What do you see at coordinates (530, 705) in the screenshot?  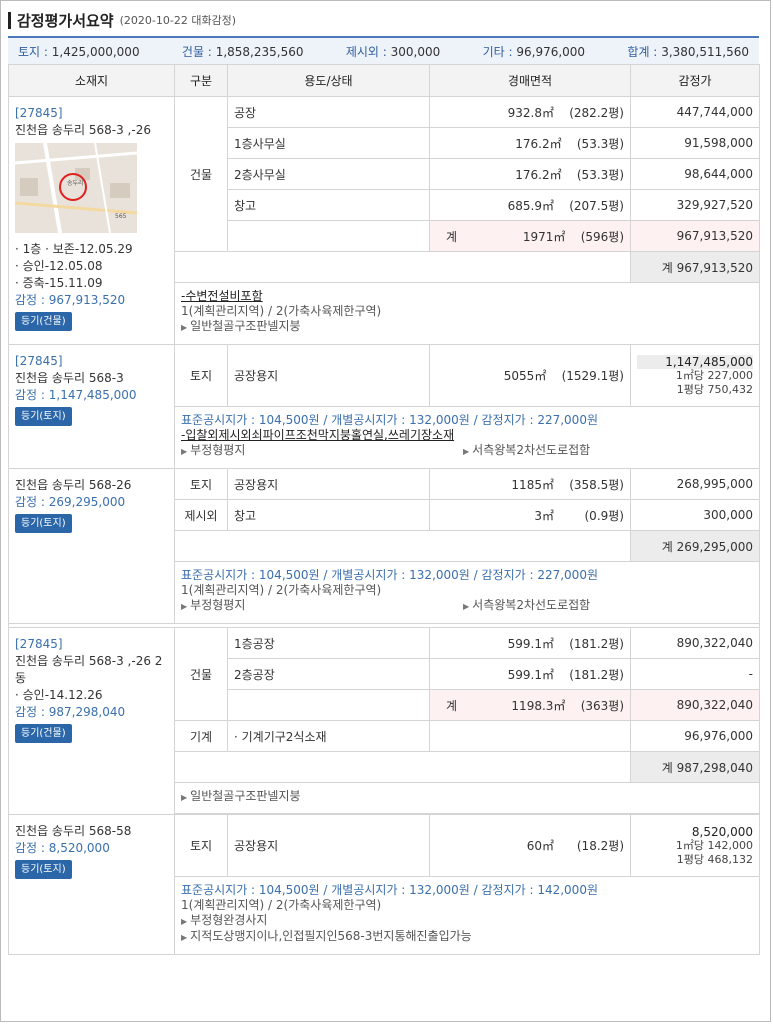 I see `subtotal-area: 계 1198.3㎡ (363평)` at bounding box center [530, 705].